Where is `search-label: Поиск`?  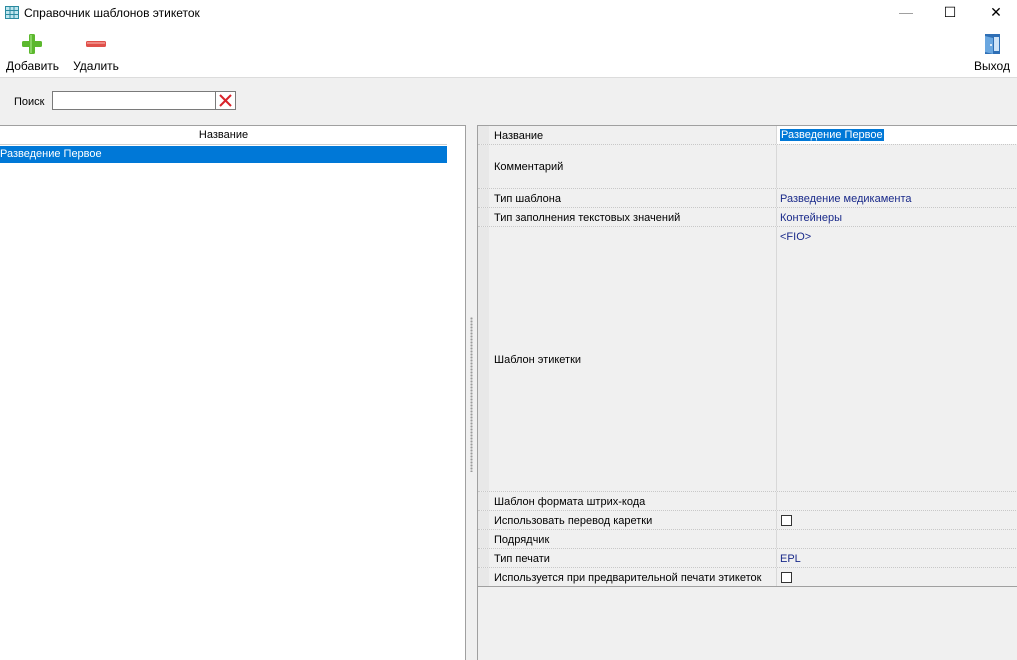
search-label: Поиск is located at coordinates (29, 102).